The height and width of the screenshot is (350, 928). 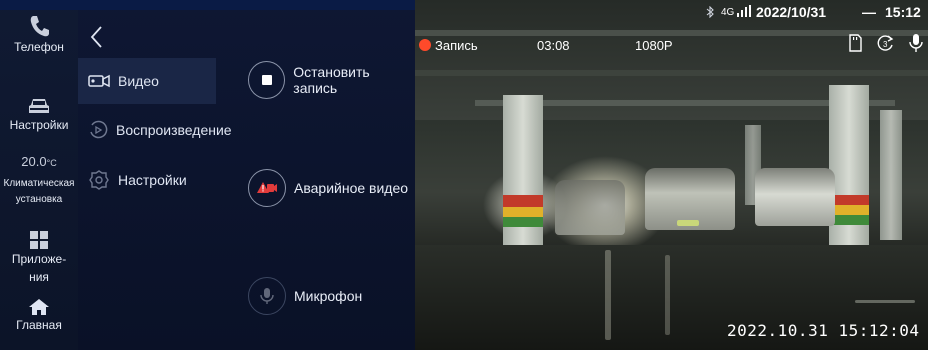 I want to click on stop-recording-button: Остановить запись, so click(x=331, y=80).